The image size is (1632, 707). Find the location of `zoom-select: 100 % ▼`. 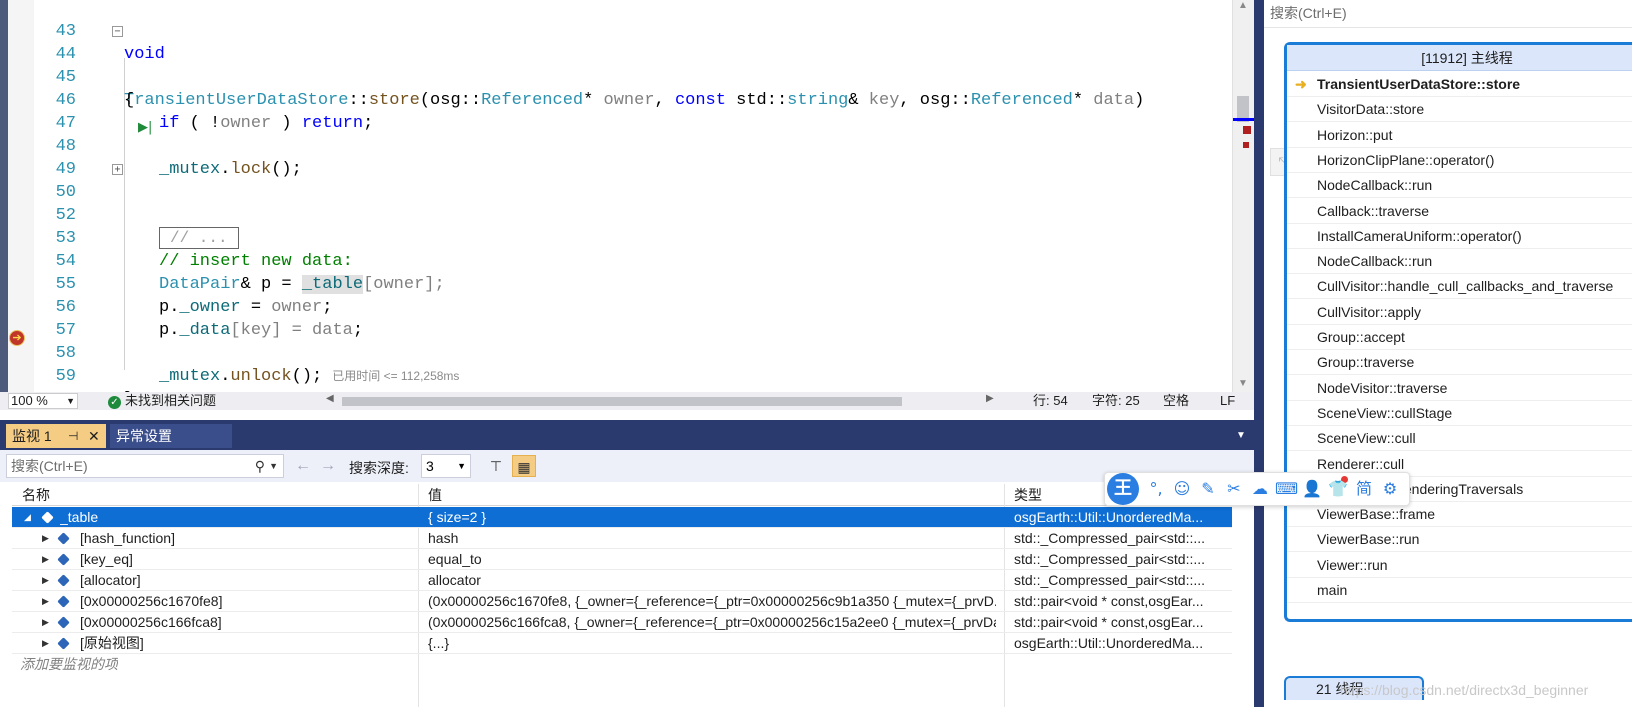

zoom-select: 100 % ▼ is located at coordinates (43, 401).